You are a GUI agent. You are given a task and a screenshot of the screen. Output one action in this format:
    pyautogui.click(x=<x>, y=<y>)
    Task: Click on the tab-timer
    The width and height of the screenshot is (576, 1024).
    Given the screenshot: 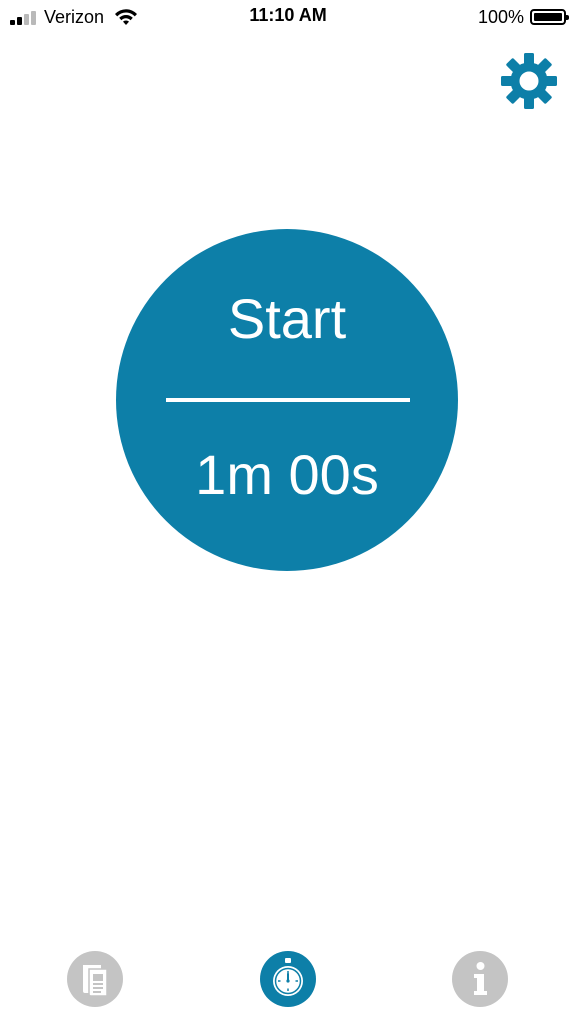 What is the action you would take?
    pyautogui.click(x=288, y=979)
    